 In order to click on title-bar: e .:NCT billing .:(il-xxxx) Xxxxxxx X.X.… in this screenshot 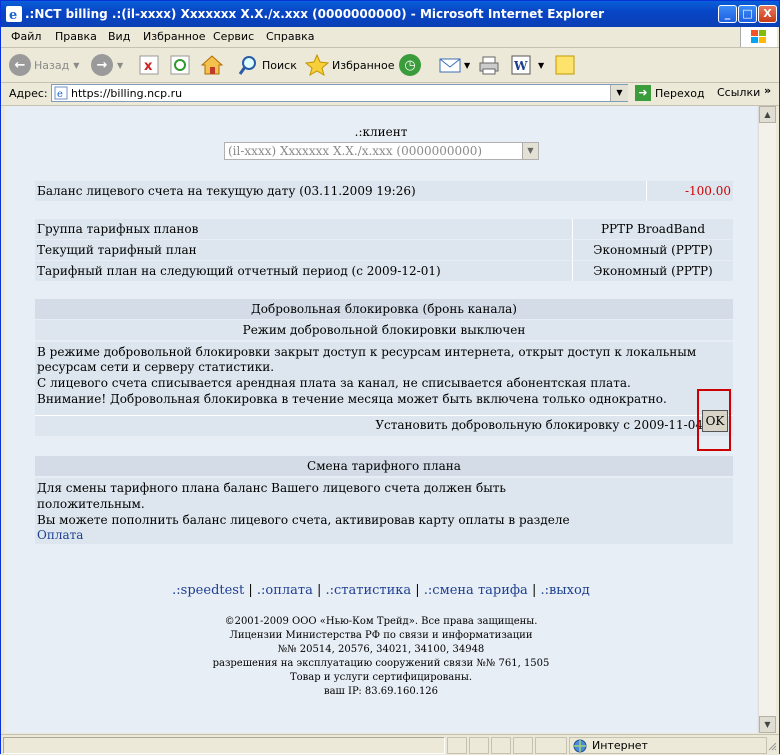, I will do `click(390, 14)`.